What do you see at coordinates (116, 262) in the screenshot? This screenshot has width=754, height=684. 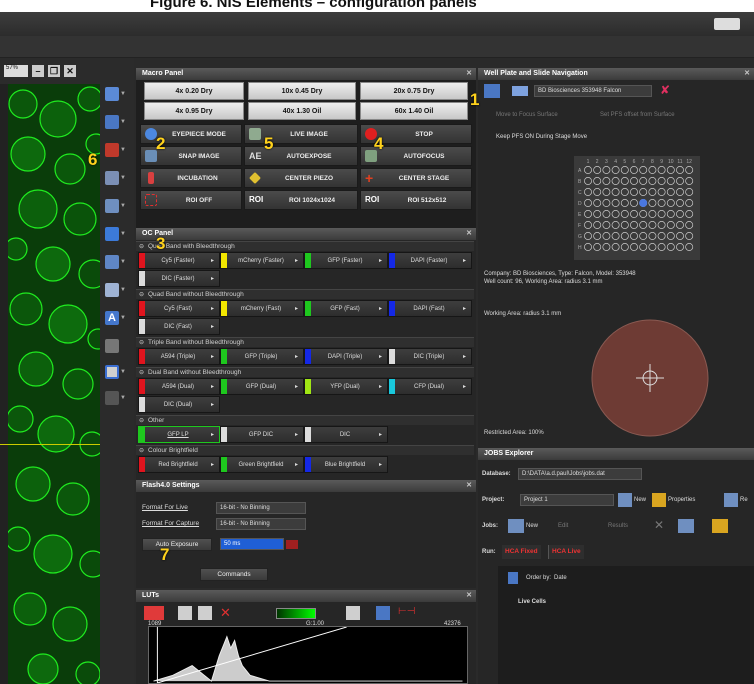 I see `tool-profile: ▼` at bounding box center [116, 262].